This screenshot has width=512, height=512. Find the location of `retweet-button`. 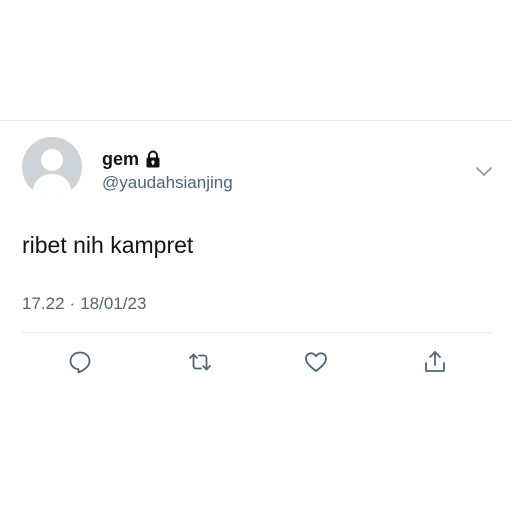

retweet-button is located at coordinates (200, 362).